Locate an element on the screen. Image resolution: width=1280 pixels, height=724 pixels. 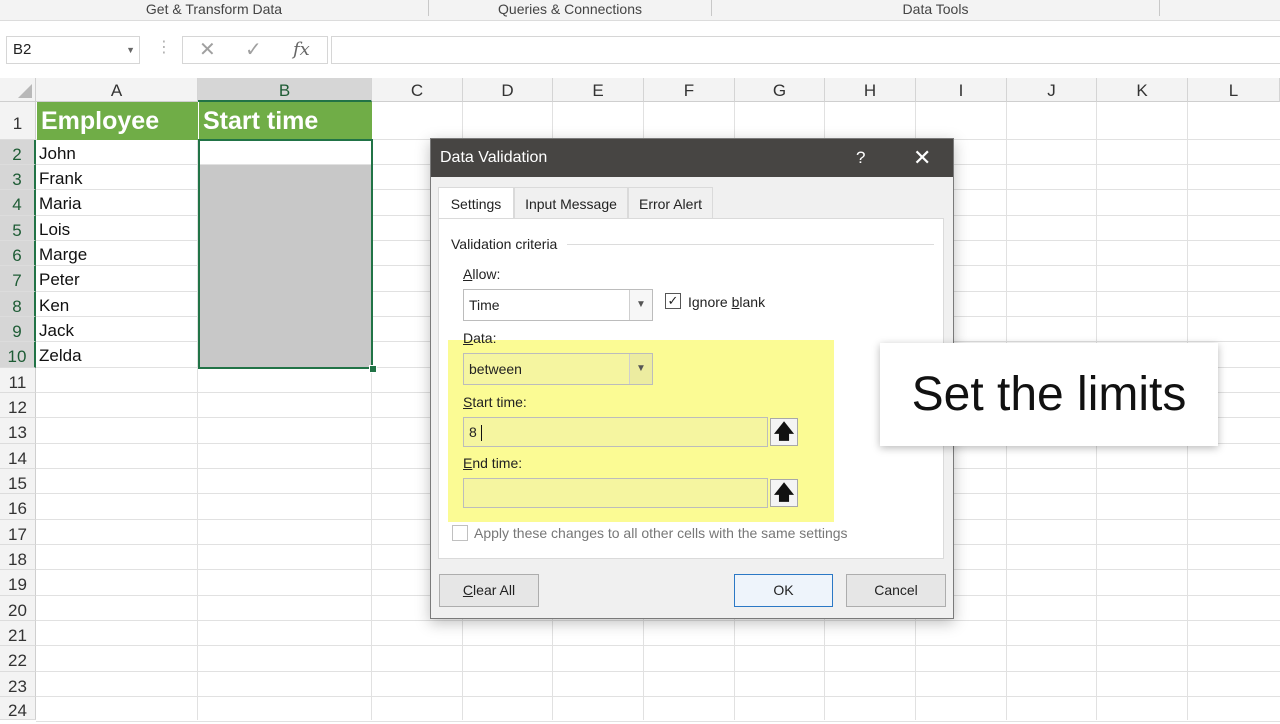
validation-criteria-label: Validation criteria is located at coordinates (504, 244).